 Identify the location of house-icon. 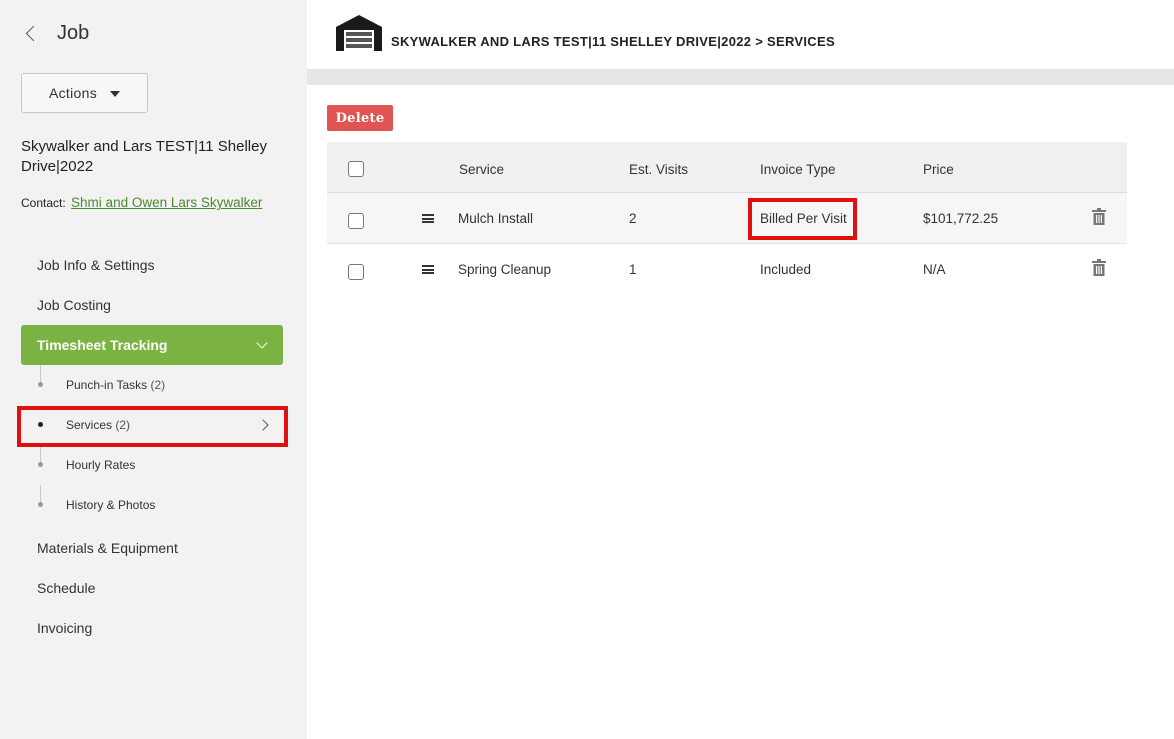
(359, 33).